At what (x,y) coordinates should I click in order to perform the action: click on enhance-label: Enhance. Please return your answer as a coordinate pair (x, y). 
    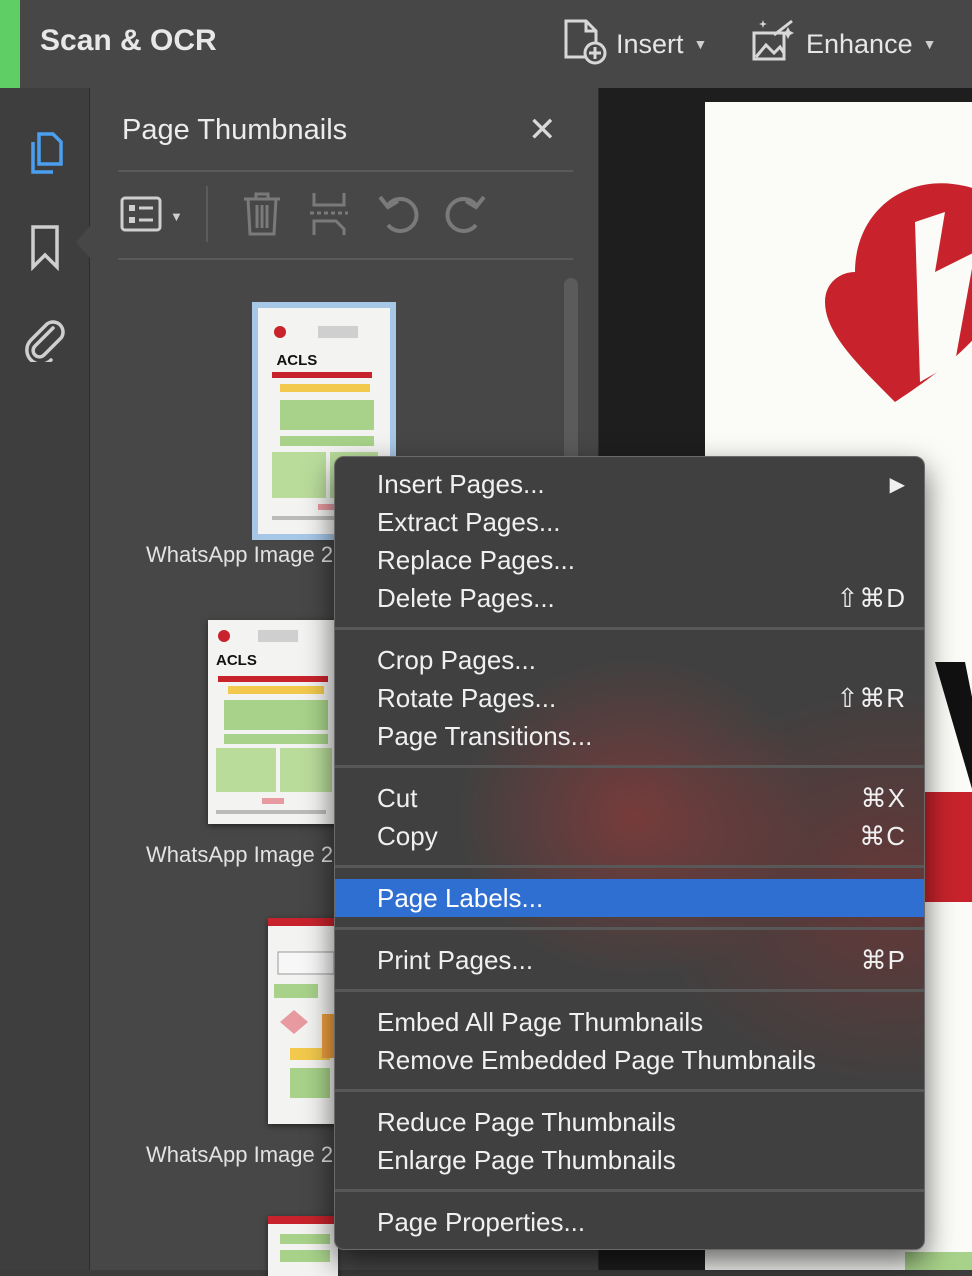
    Looking at the image, I should click on (859, 43).